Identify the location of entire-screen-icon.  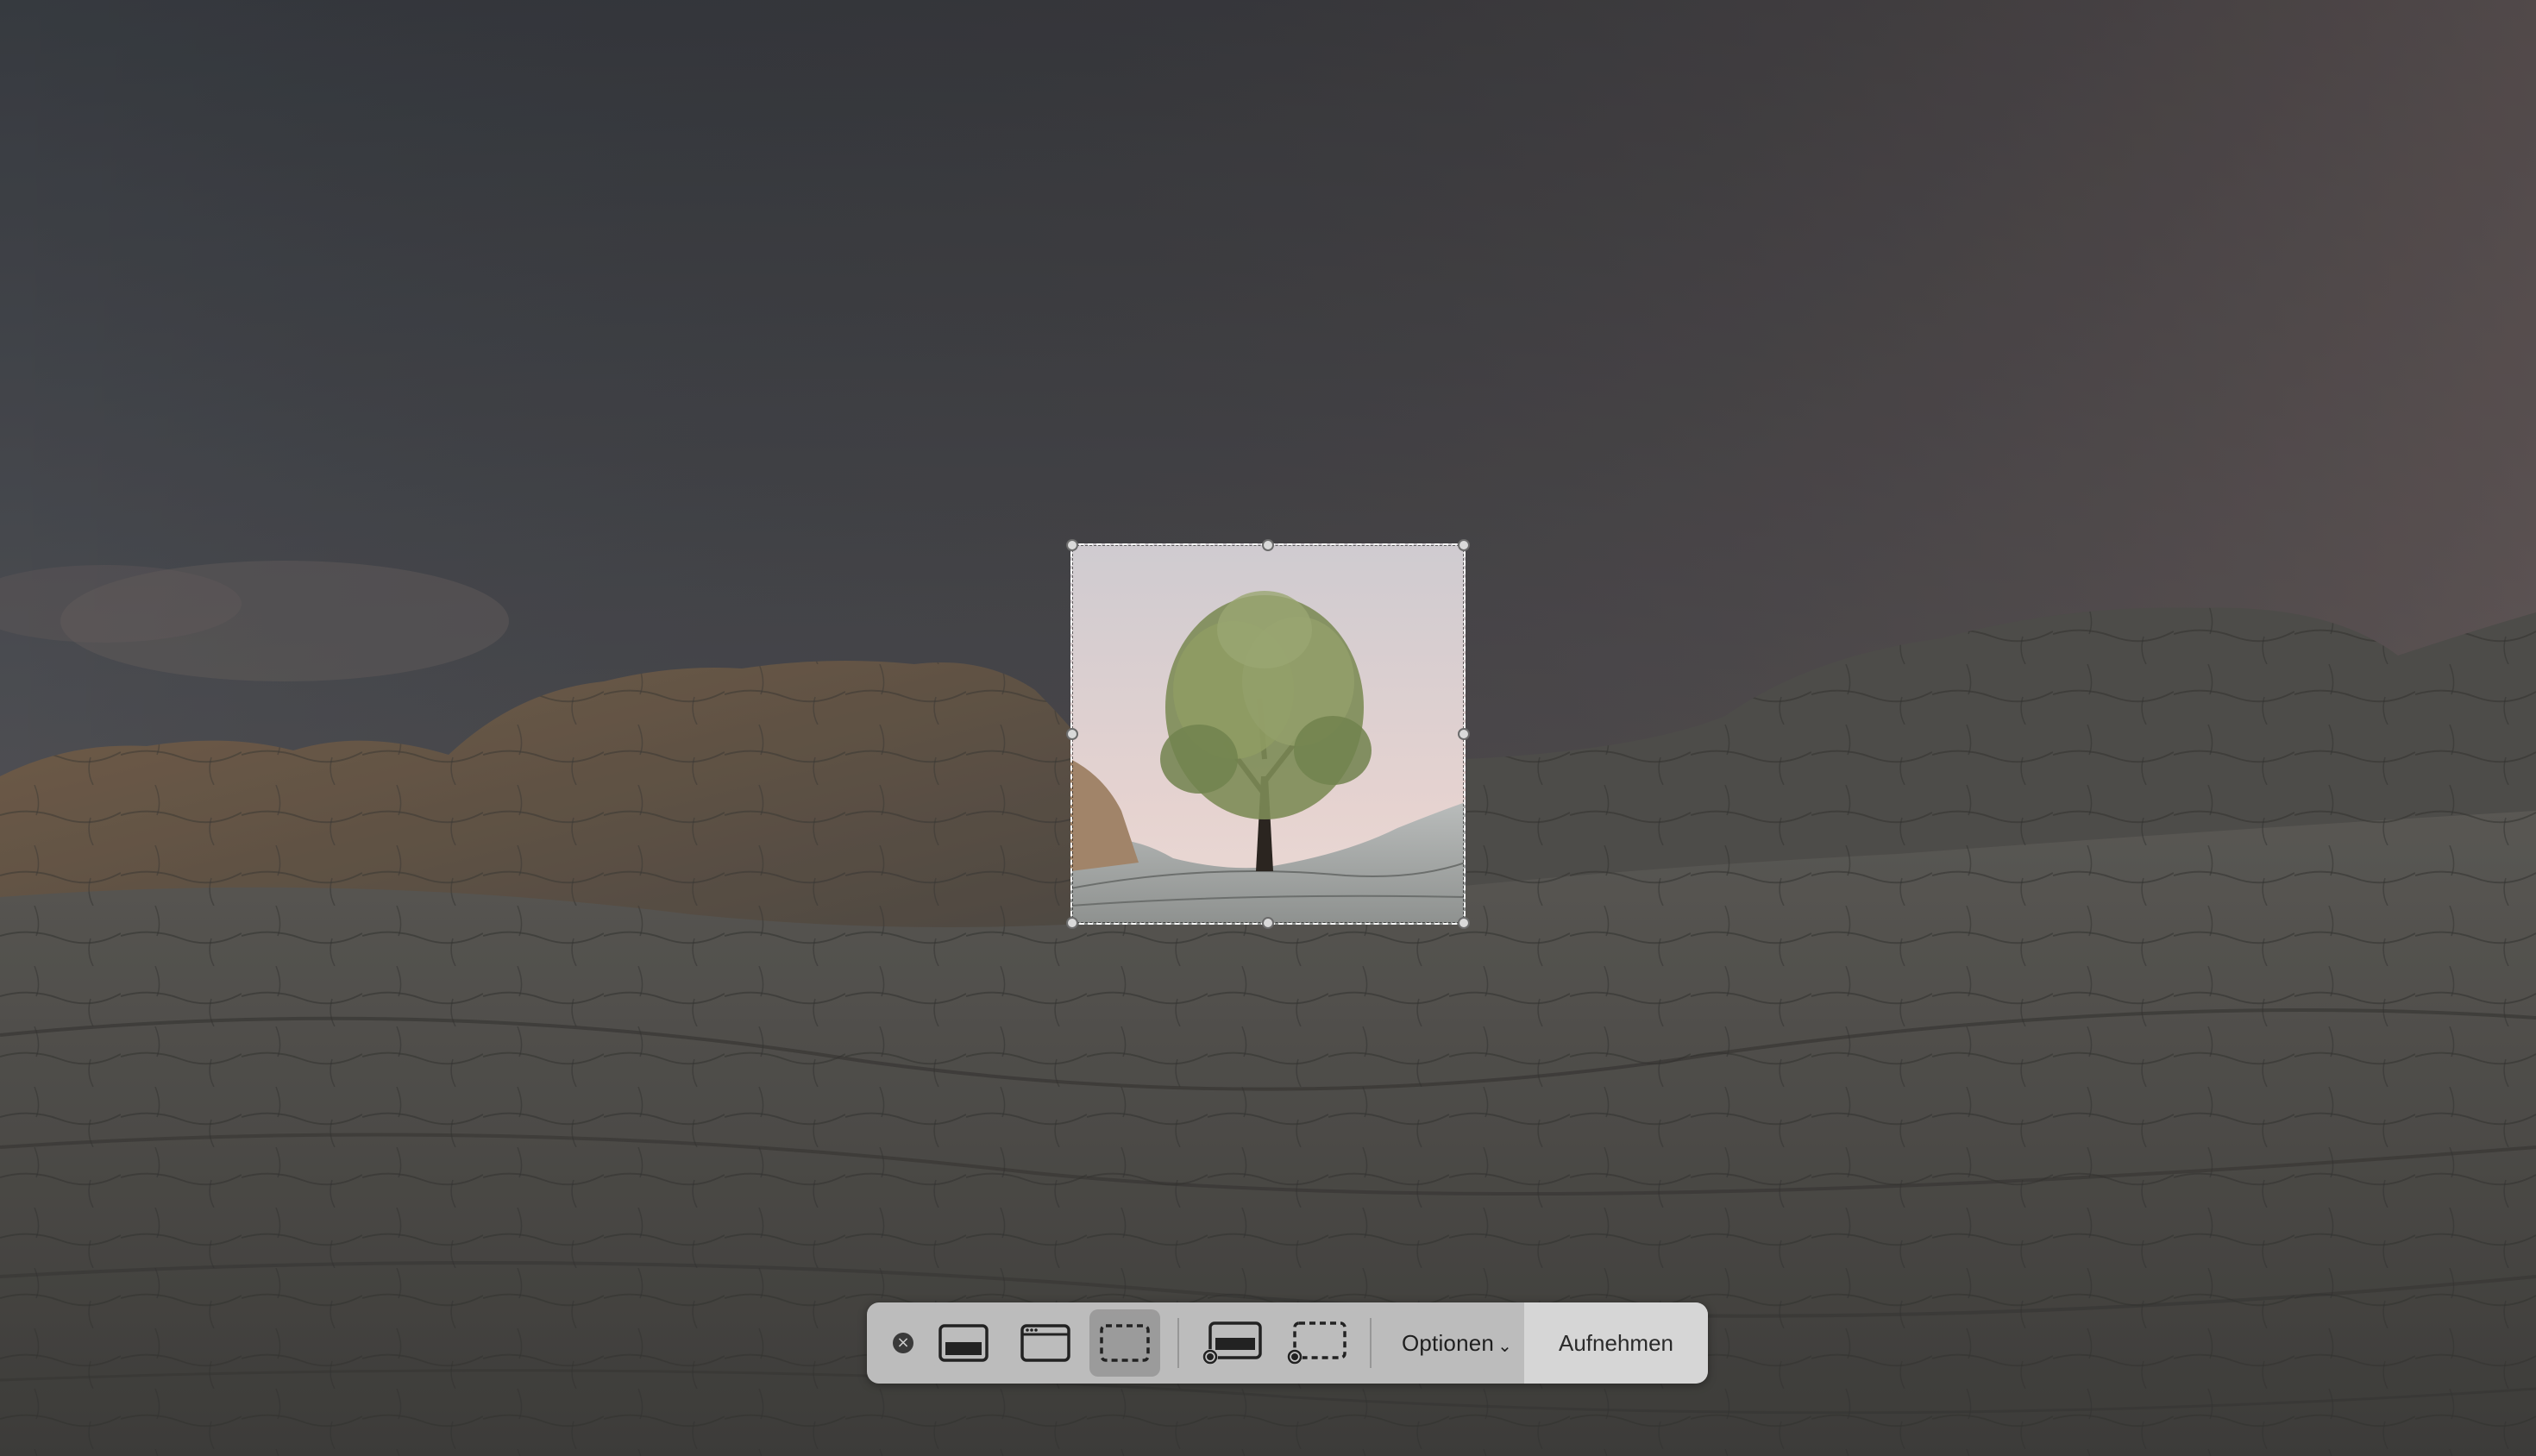
(963, 1343).